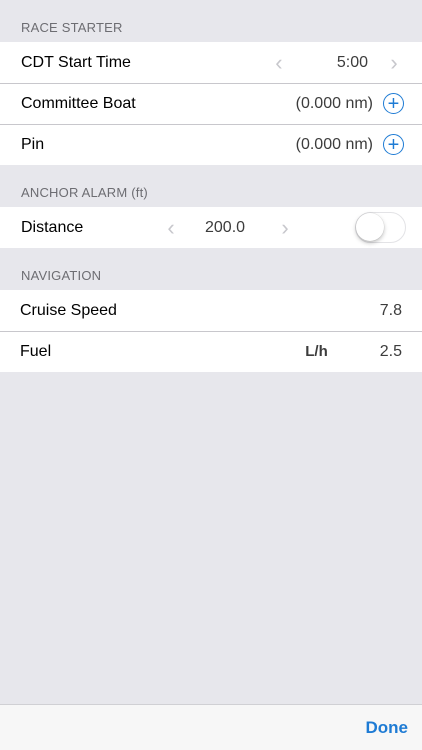 The image size is (422, 750). What do you see at coordinates (68, 310) in the screenshot?
I see `cruise-speed-label: Cruise Speed` at bounding box center [68, 310].